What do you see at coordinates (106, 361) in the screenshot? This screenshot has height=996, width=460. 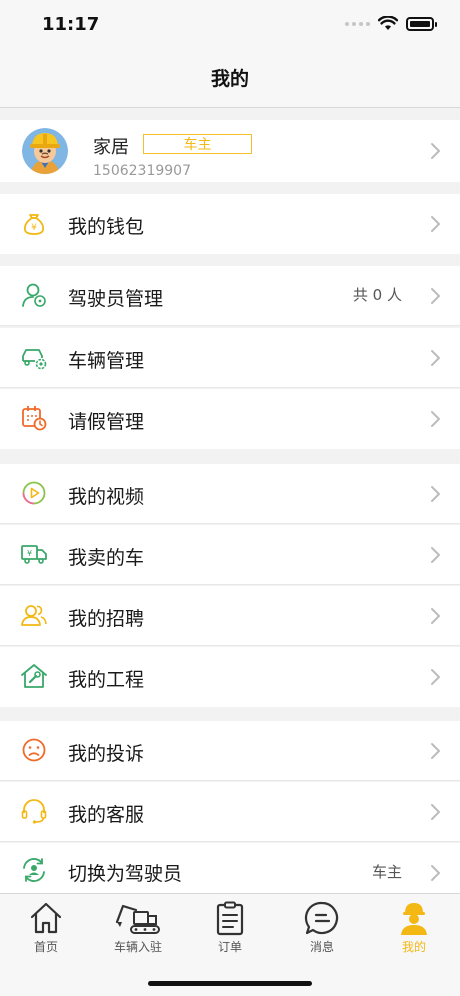 I see `menu-label: 车辆管理` at bounding box center [106, 361].